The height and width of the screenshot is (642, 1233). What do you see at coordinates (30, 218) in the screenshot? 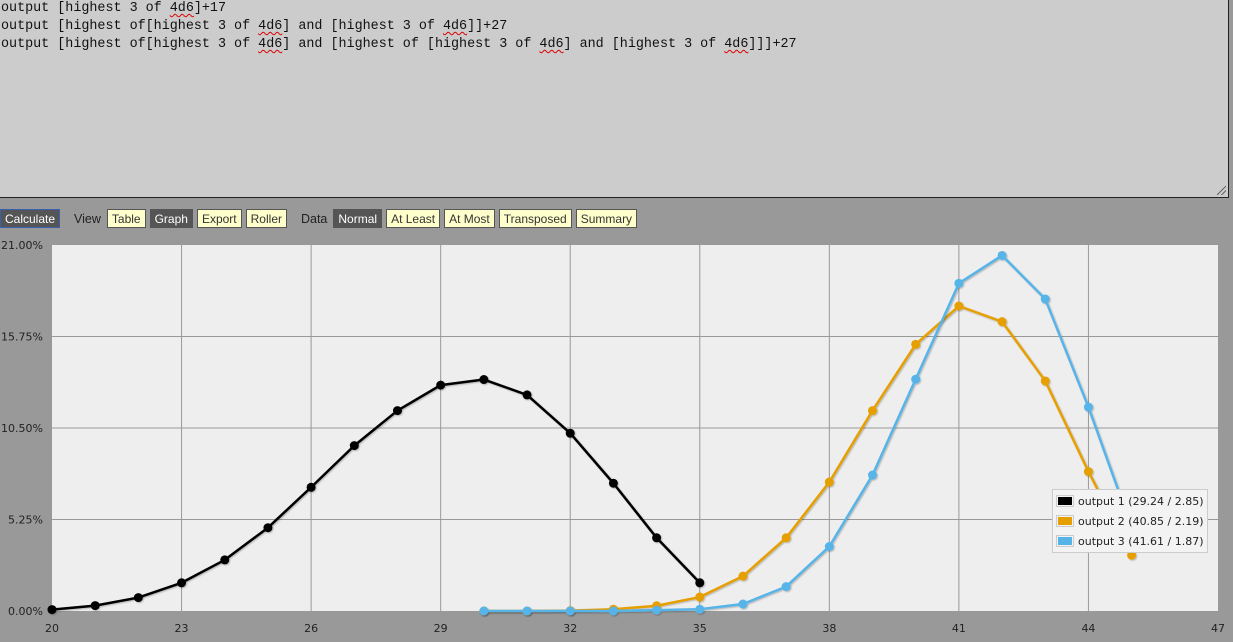
I see `calculate-button: Calculate` at bounding box center [30, 218].